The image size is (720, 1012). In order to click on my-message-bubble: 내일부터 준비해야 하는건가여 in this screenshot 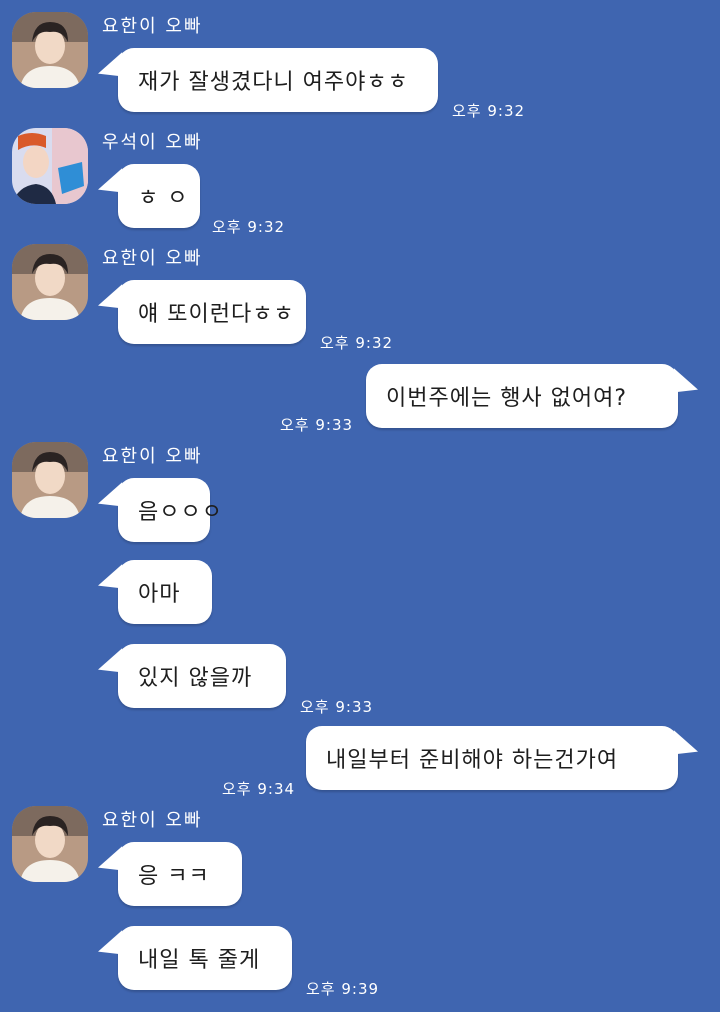, I will do `click(492, 758)`.